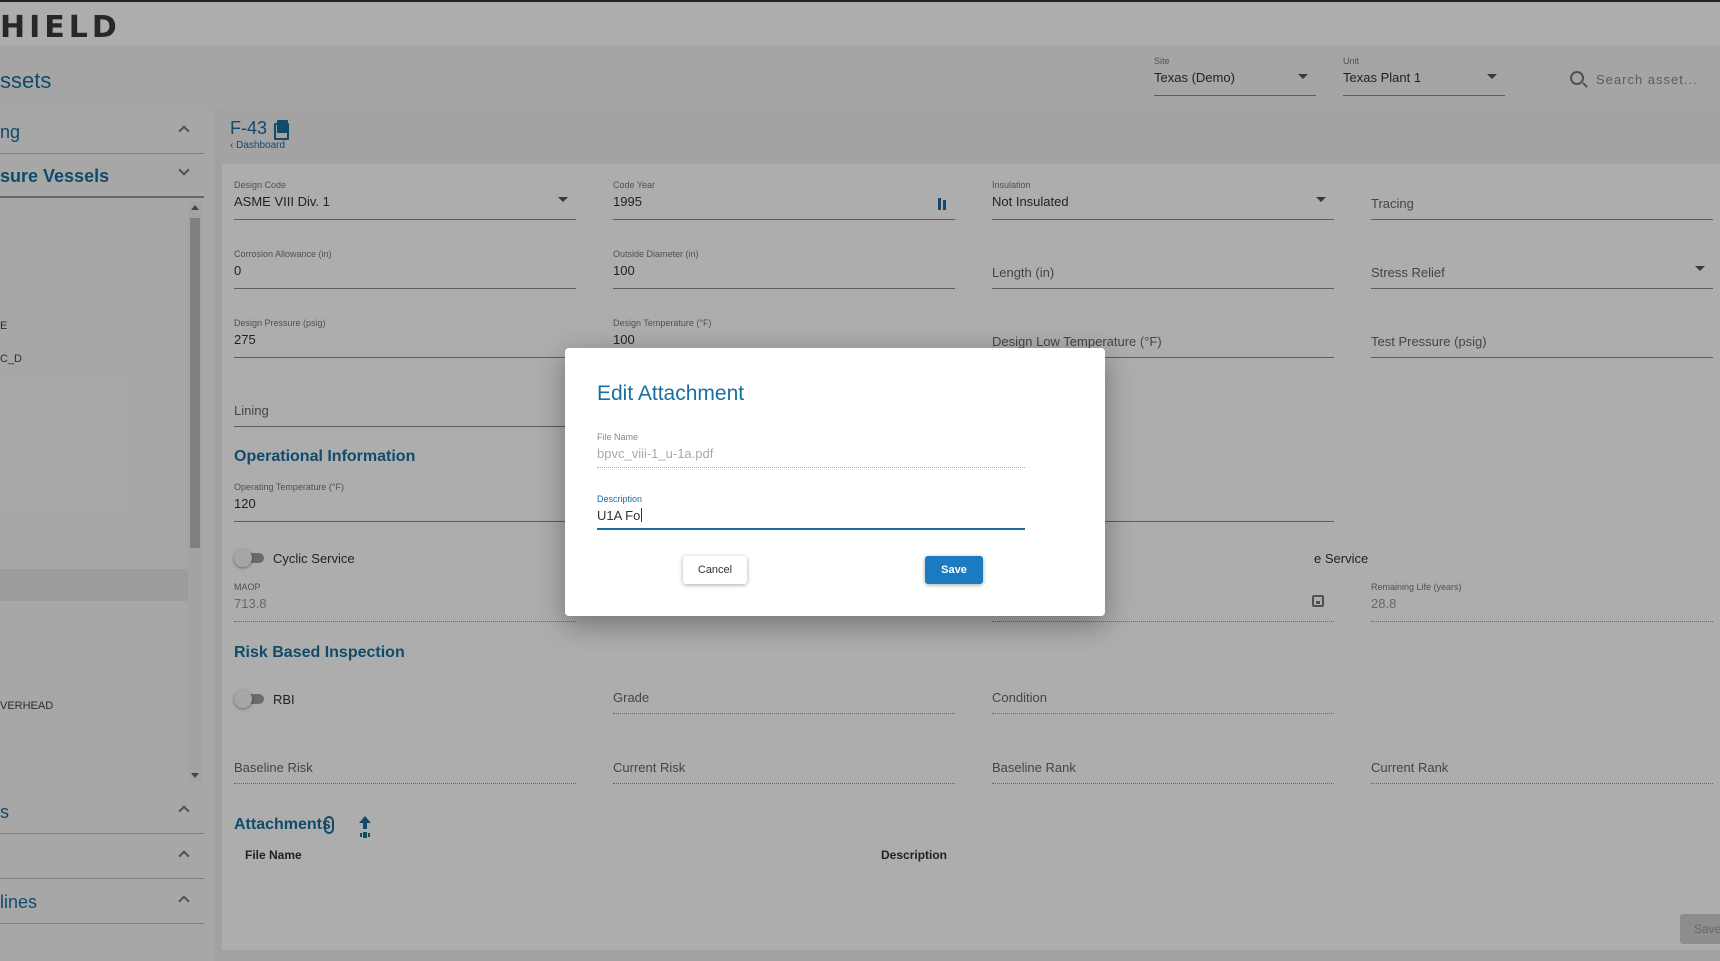 The height and width of the screenshot is (961, 1720). What do you see at coordinates (954, 570) in the screenshot?
I see `save-button: Save` at bounding box center [954, 570].